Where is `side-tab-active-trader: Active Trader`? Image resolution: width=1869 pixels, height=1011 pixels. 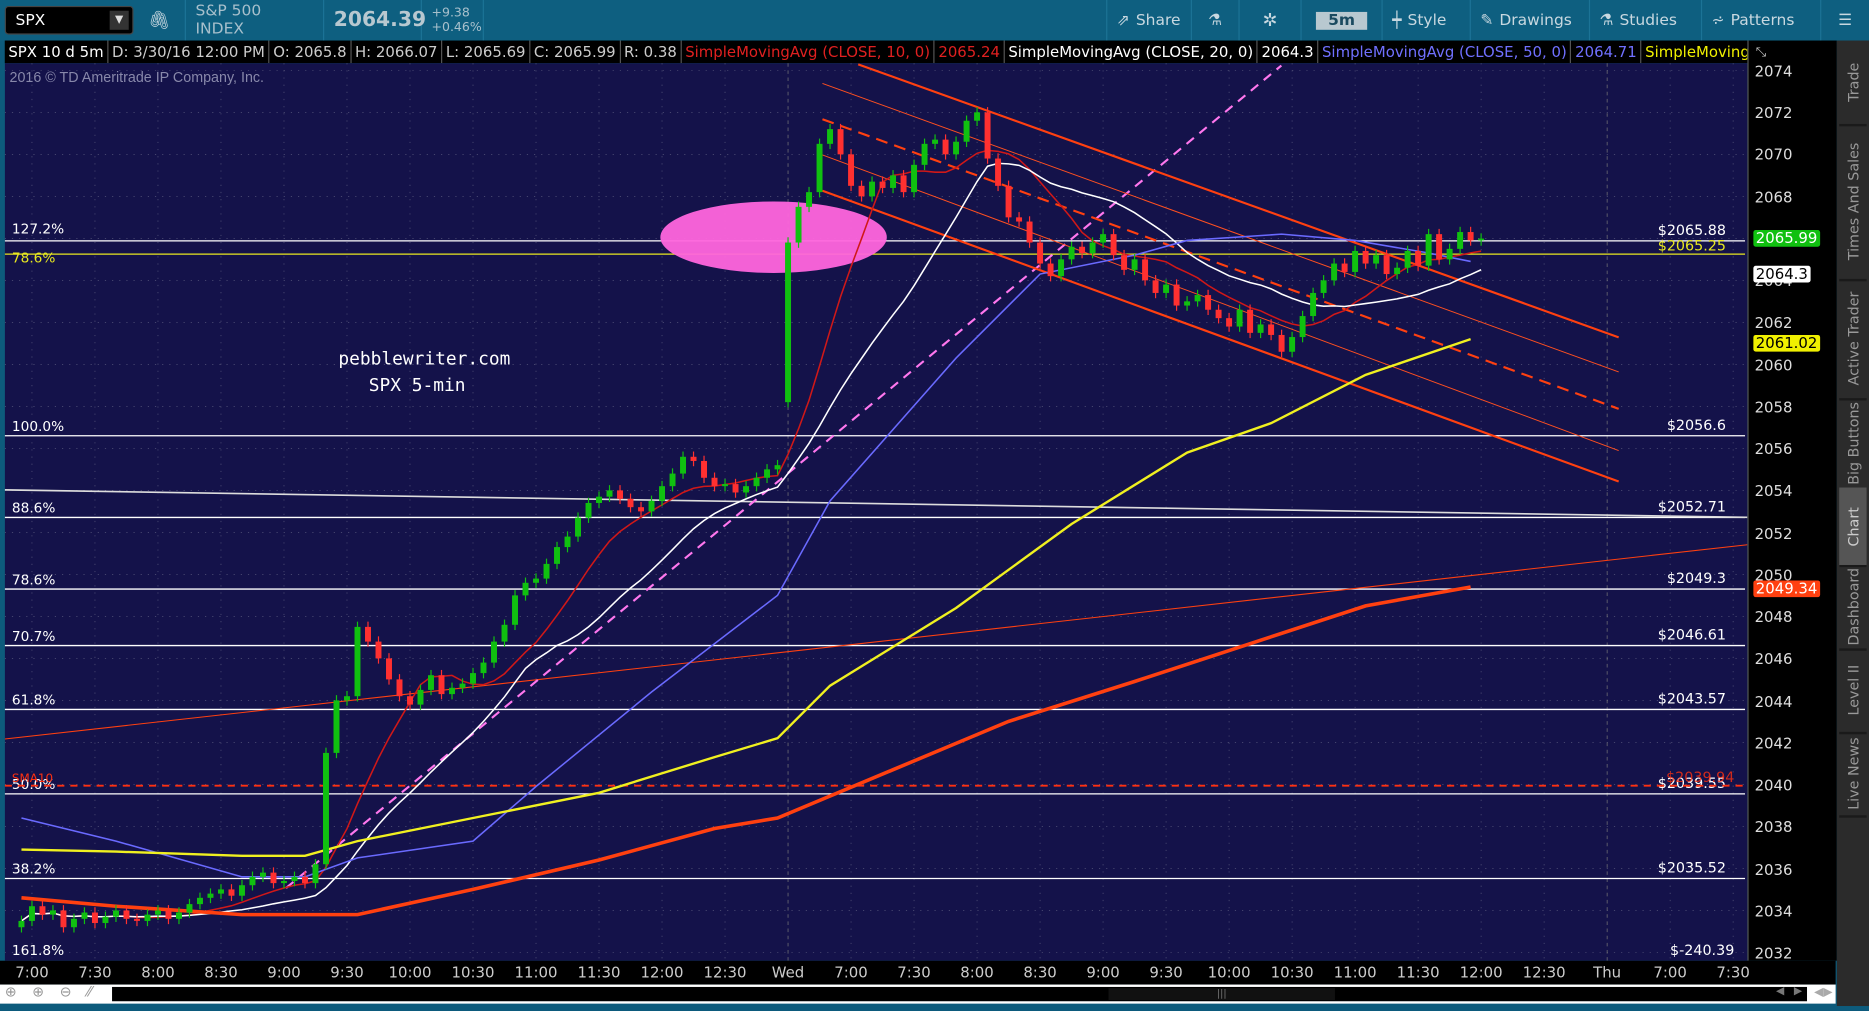
side-tab-active-trader: Active Trader is located at coordinates (1853, 340).